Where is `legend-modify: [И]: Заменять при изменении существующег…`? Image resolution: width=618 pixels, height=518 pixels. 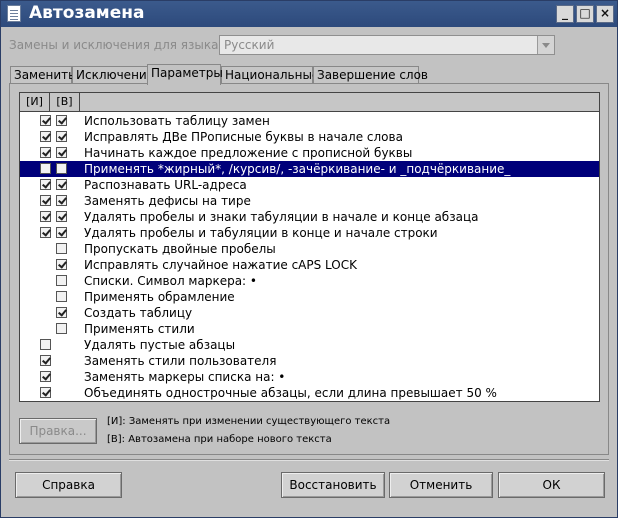 legend-modify: [И]: Заменять при изменении существующег… is located at coordinates (249, 421).